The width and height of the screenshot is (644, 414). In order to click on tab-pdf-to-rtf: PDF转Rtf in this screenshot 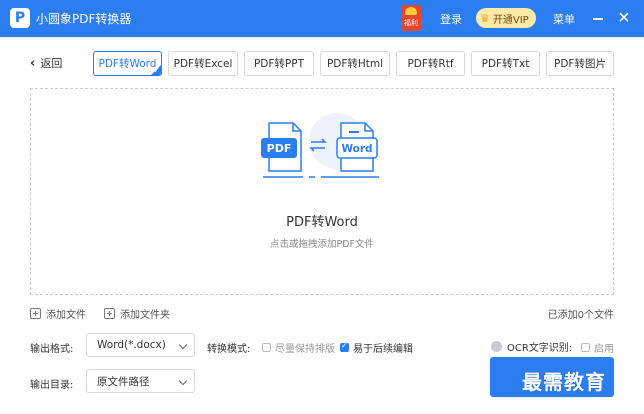, I will do `click(430, 63)`.